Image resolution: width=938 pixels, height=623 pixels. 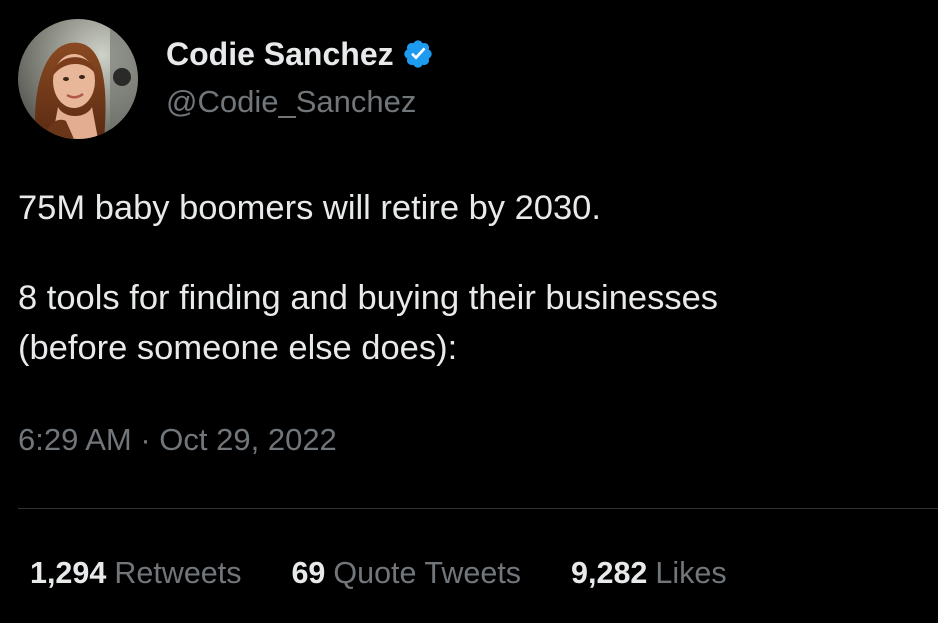 I want to click on author-name-row: Codie Sanchez, so click(x=300, y=54).